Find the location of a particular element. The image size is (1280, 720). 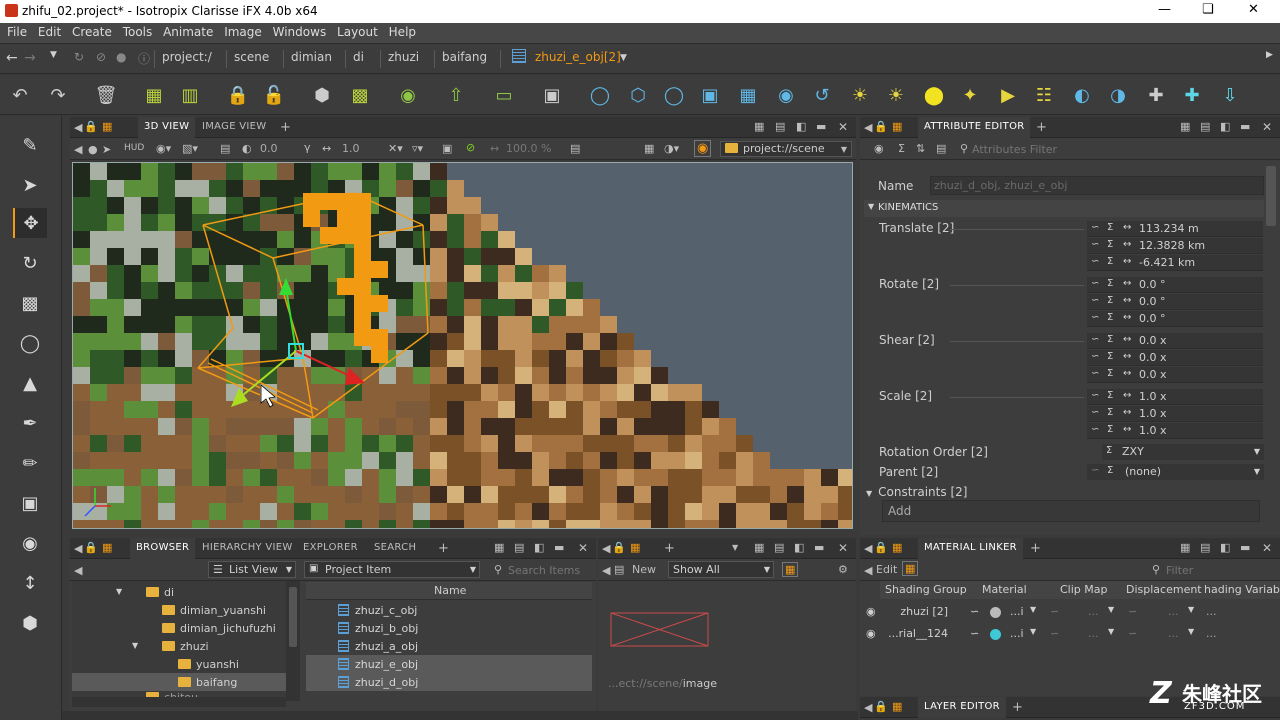

magnet-icon: ◯ is located at coordinates (600, 95).